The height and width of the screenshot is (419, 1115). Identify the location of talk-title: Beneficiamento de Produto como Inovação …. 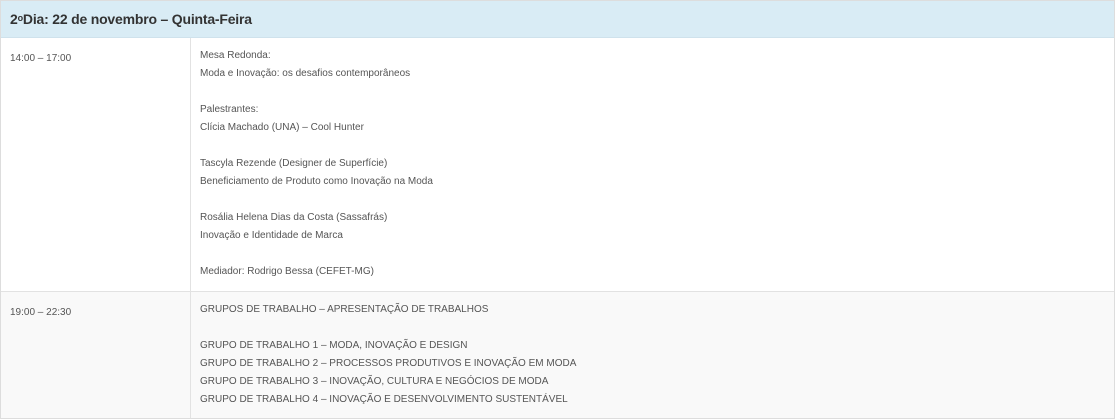
(316, 181).